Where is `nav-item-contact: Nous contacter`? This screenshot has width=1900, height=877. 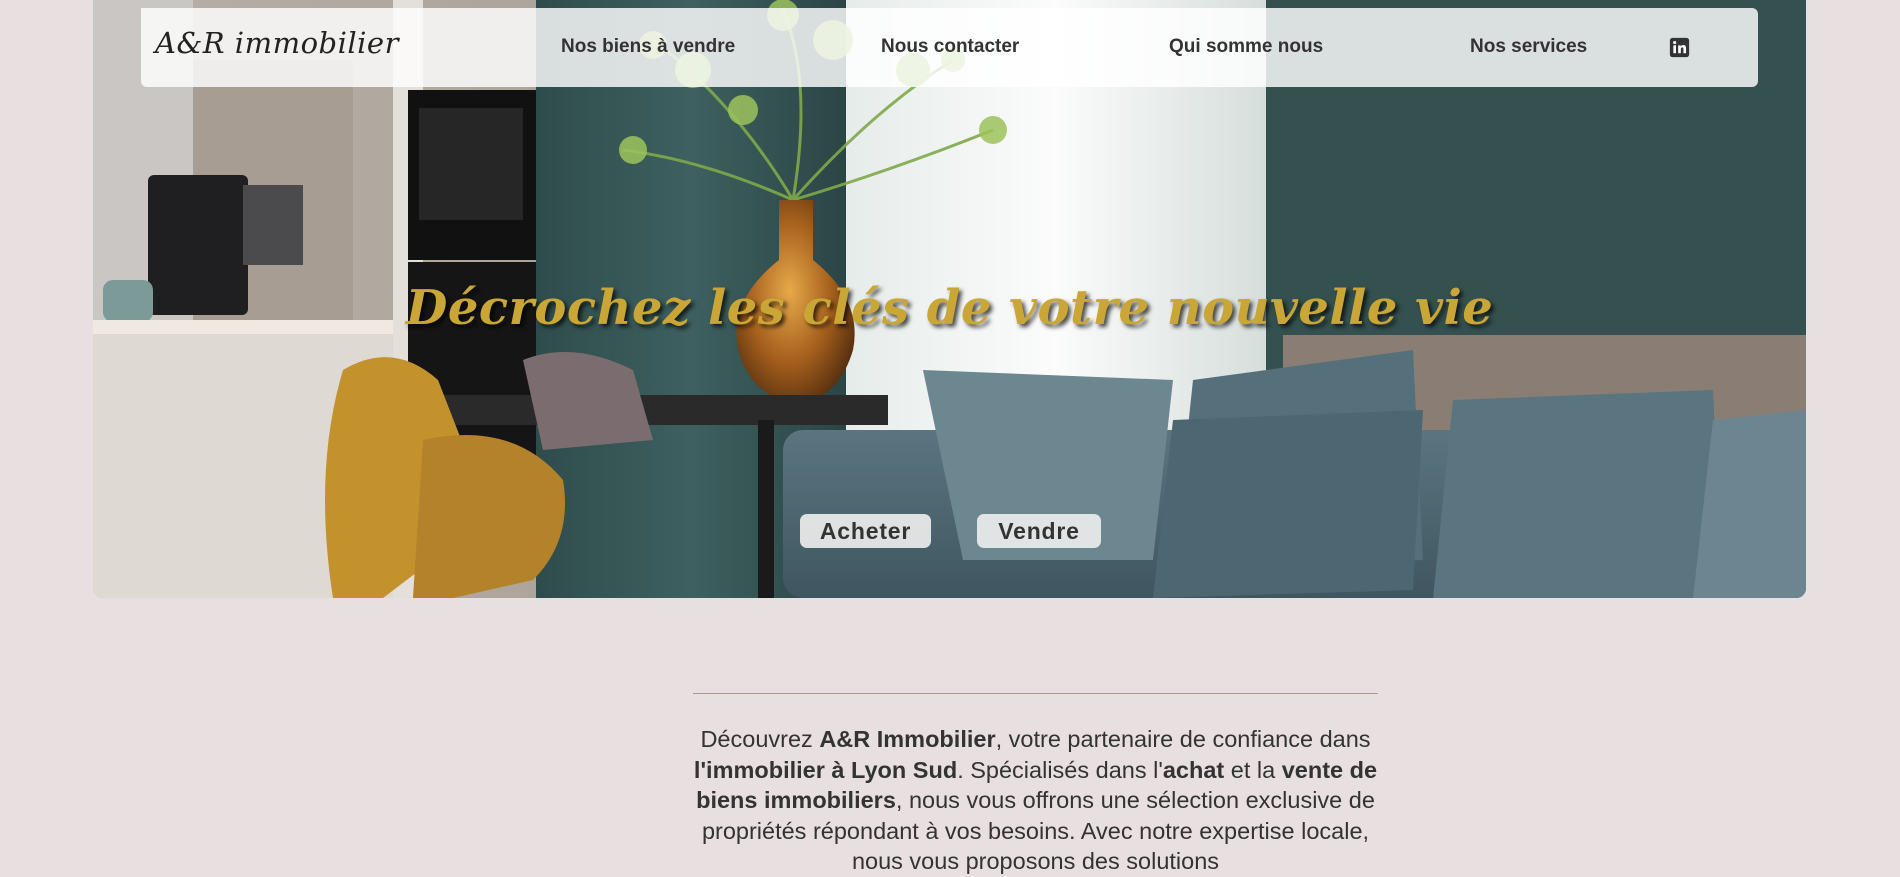 nav-item-contact: Nous contacter is located at coordinates (950, 47).